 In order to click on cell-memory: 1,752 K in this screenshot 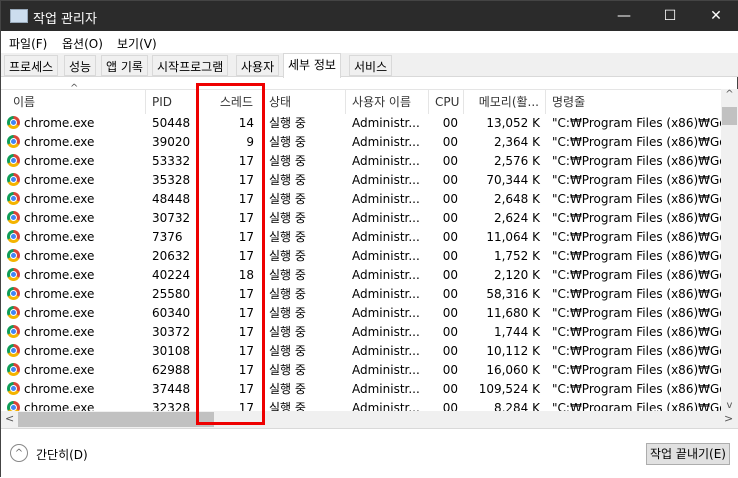, I will do `click(505, 256)`.